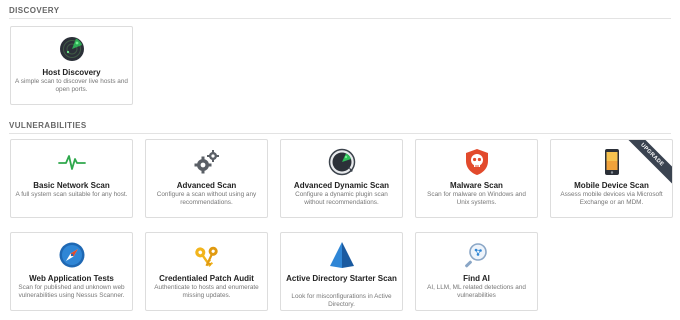 This screenshot has width=680, height=320. What do you see at coordinates (206, 185) in the screenshot?
I see `card-title: Advanced Scan` at bounding box center [206, 185].